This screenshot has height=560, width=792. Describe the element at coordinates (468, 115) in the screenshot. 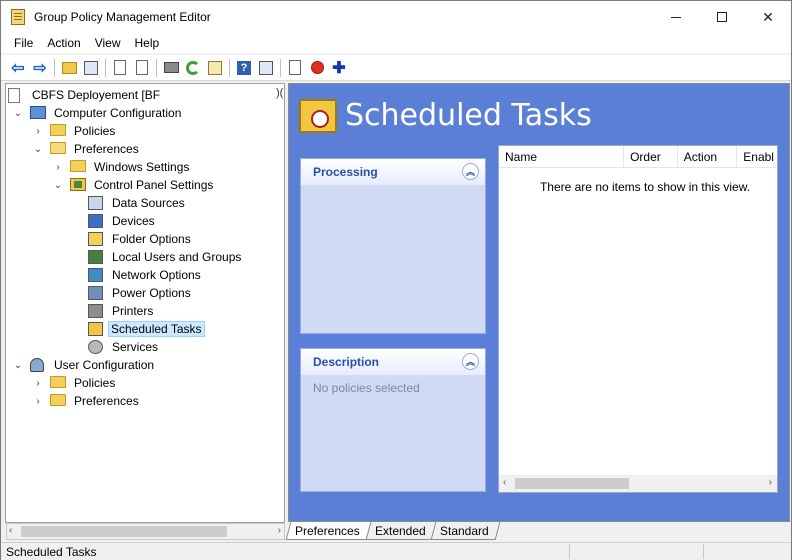

I see `page-title: Scheduled Tasks` at that location.